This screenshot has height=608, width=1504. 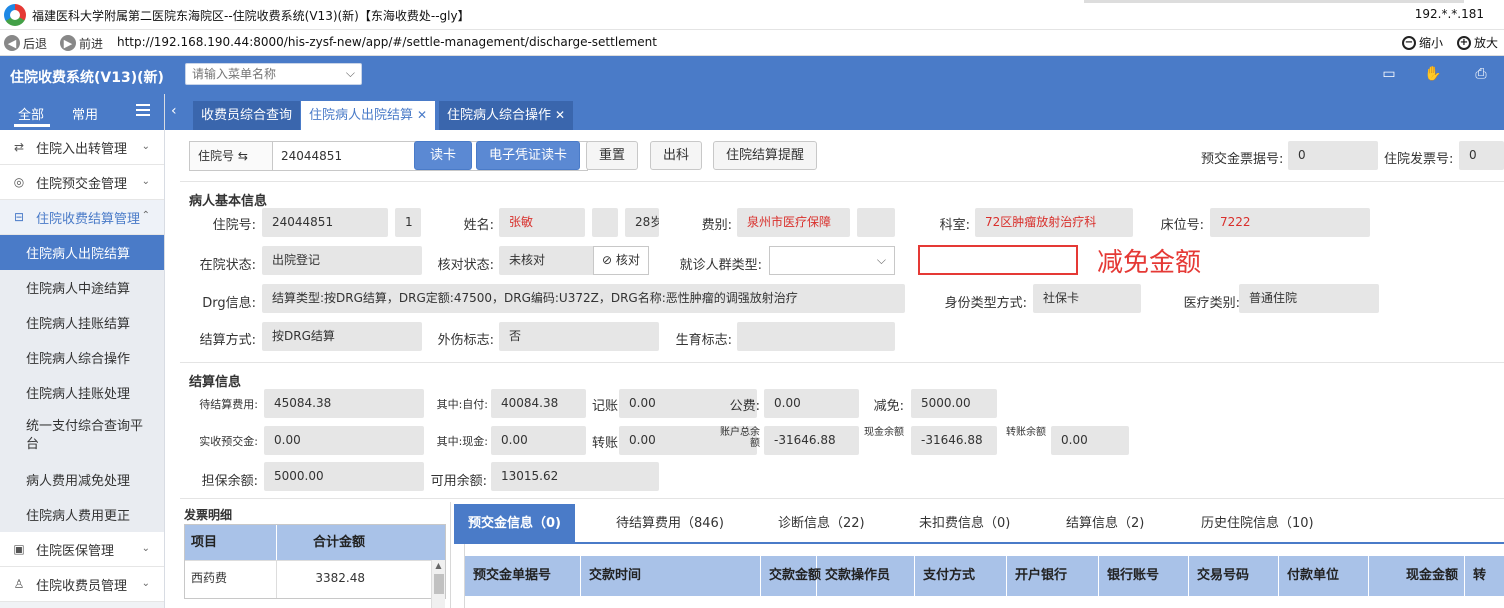 I want to click on e-voucher-button: 电子凭证读卡, so click(x=528, y=155).